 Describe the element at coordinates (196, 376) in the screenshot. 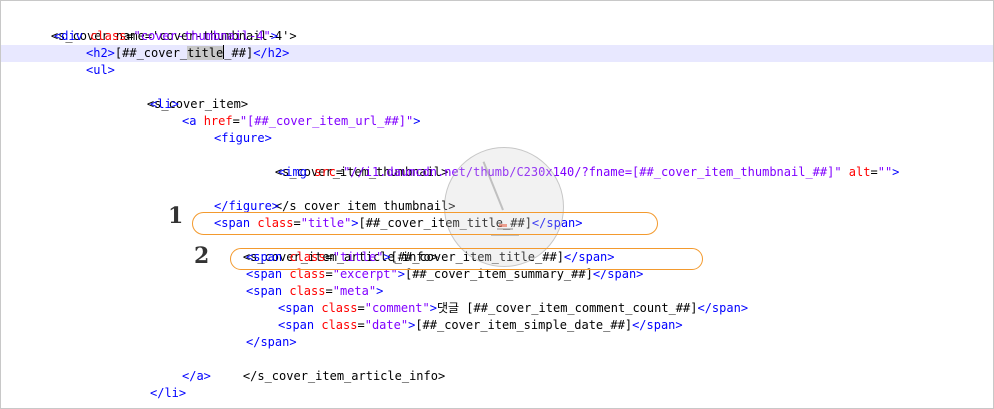

I see `code-line-22: </a>` at that location.